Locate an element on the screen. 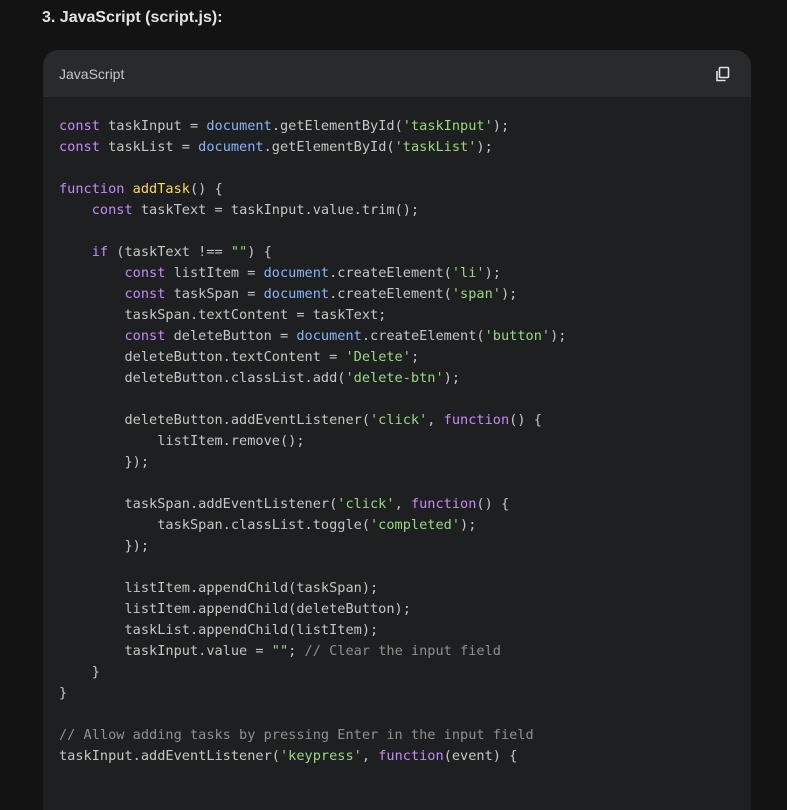 The image size is (787, 810). code-line: taskSpan.classList.toggle('completed'); is located at coordinates (397, 525).